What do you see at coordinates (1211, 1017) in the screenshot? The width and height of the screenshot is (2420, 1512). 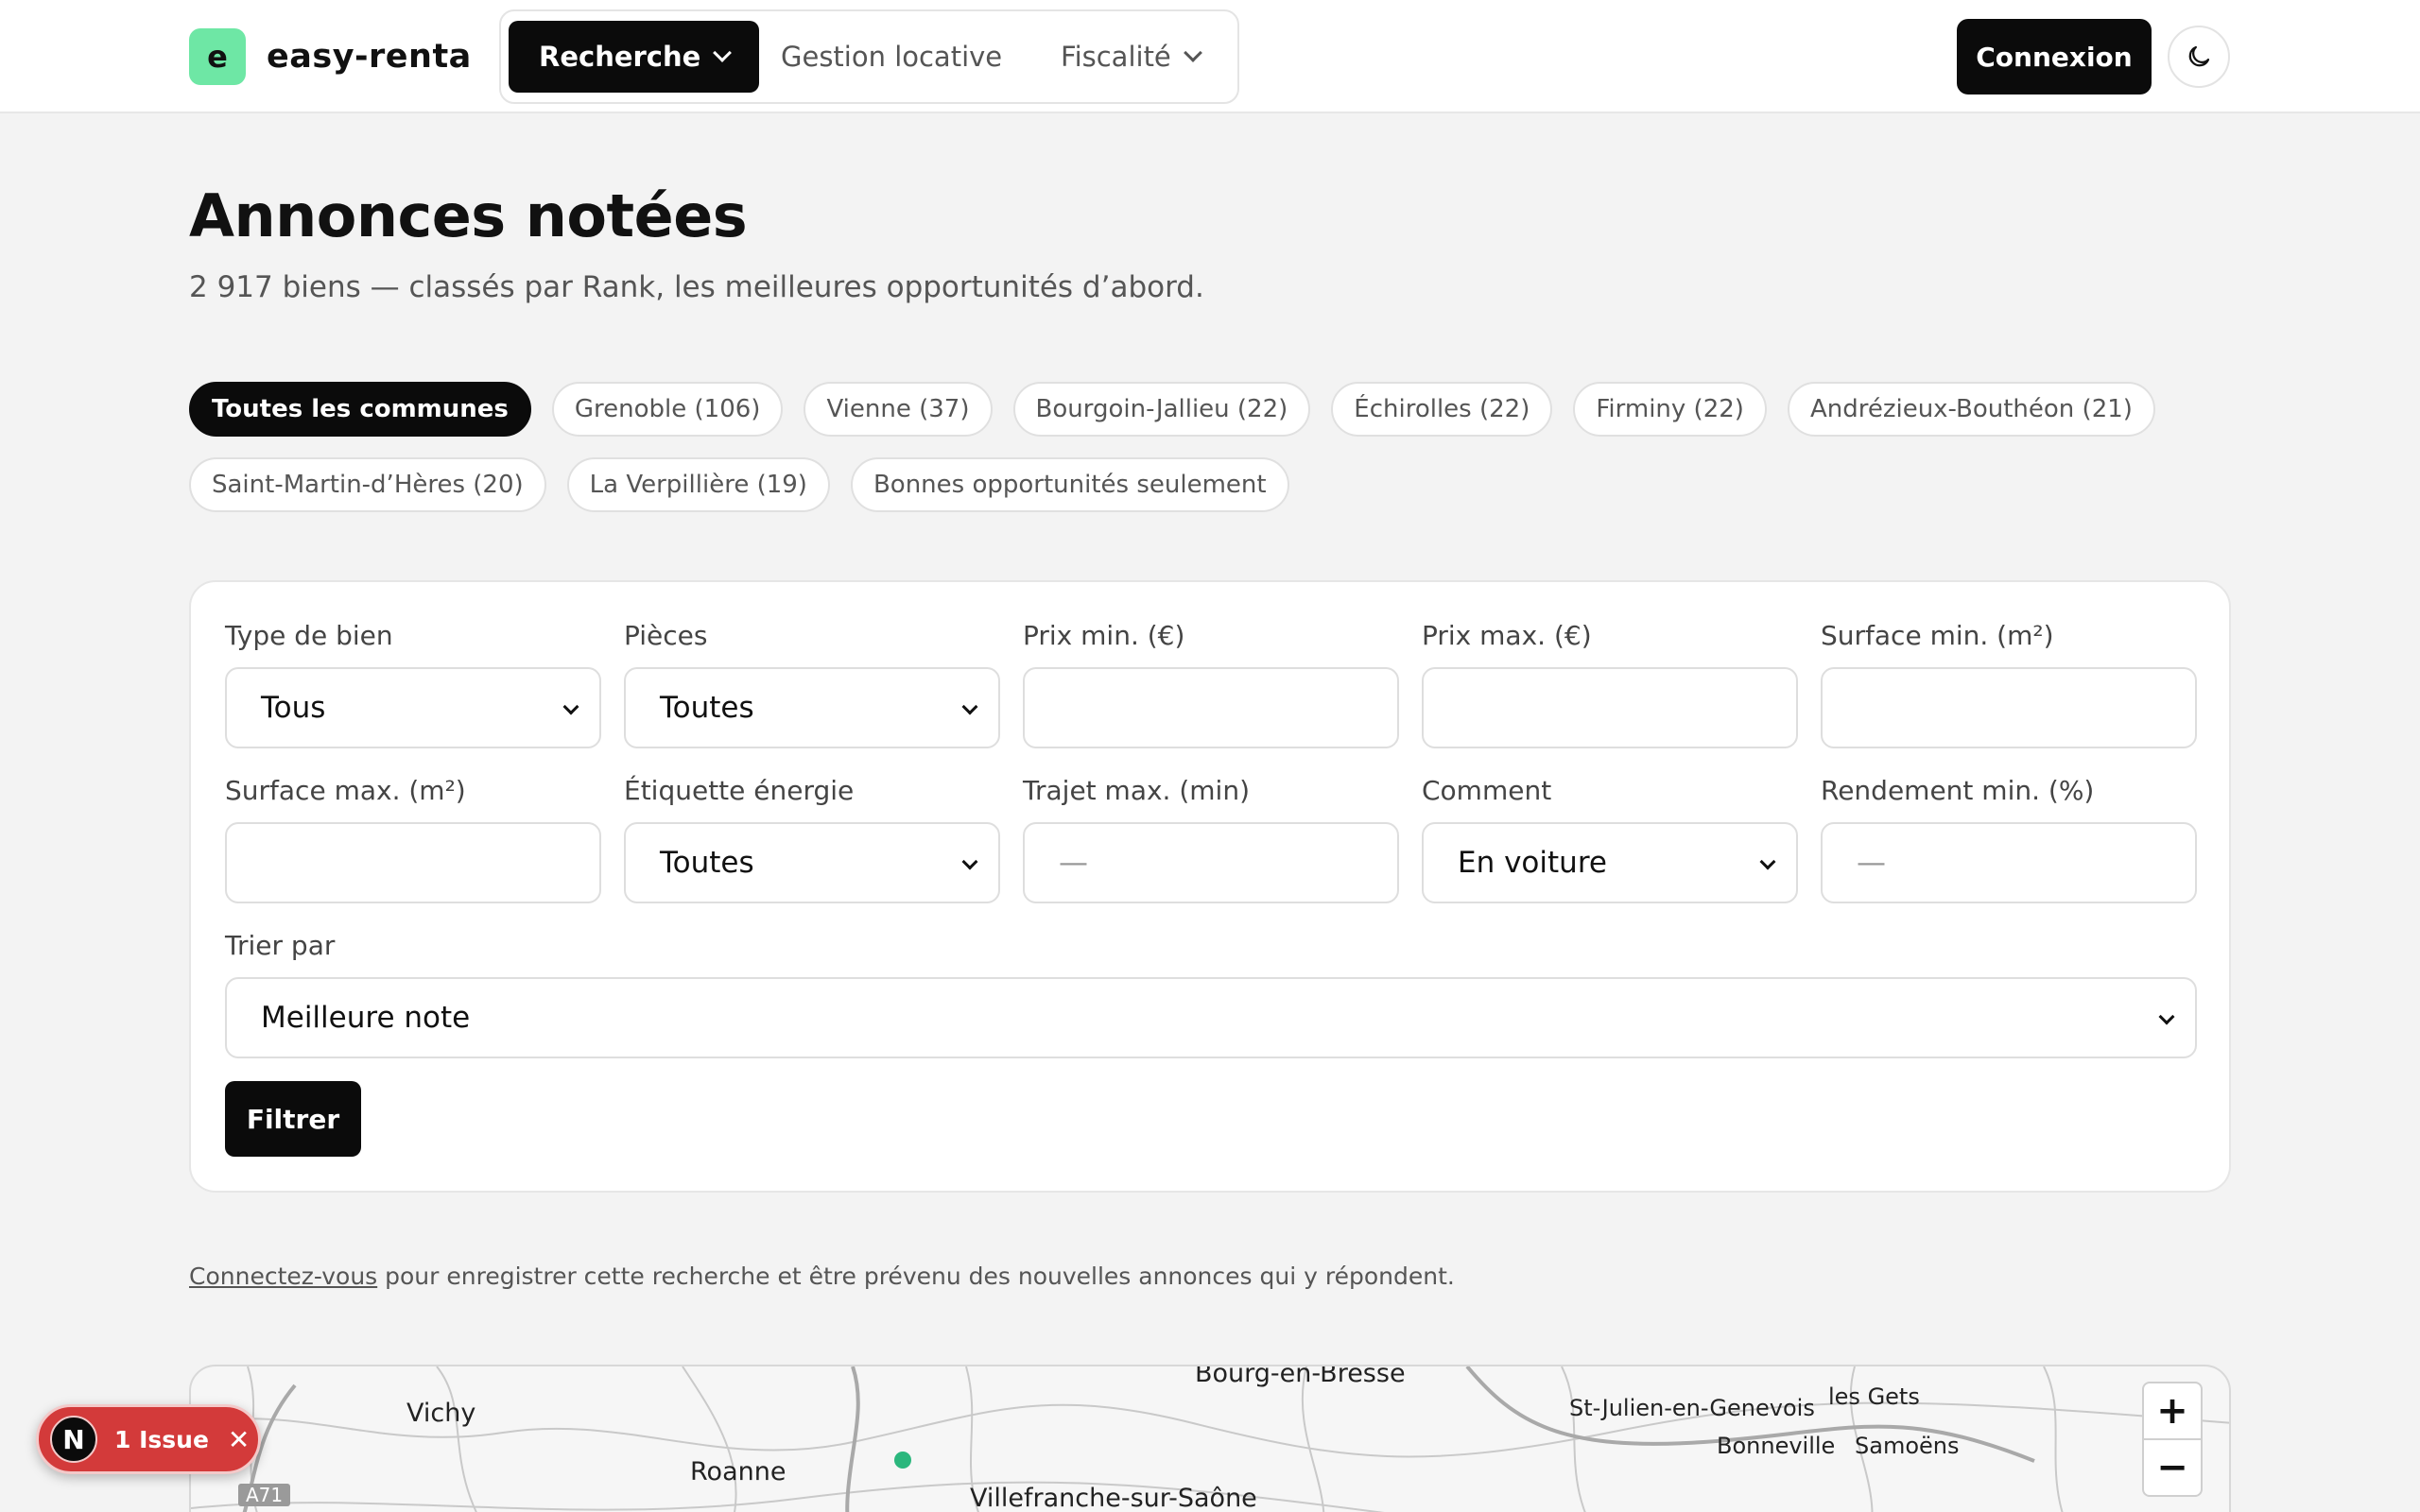 I see `sort-select: Meilleure note` at bounding box center [1211, 1017].